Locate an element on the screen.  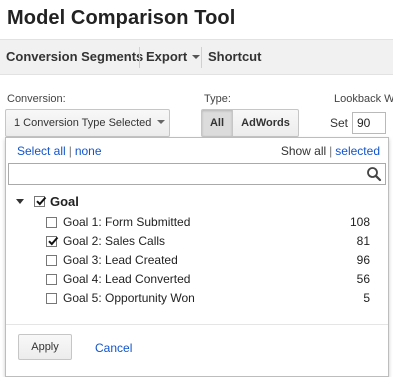
set-label: Set is located at coordinates (339, 123).